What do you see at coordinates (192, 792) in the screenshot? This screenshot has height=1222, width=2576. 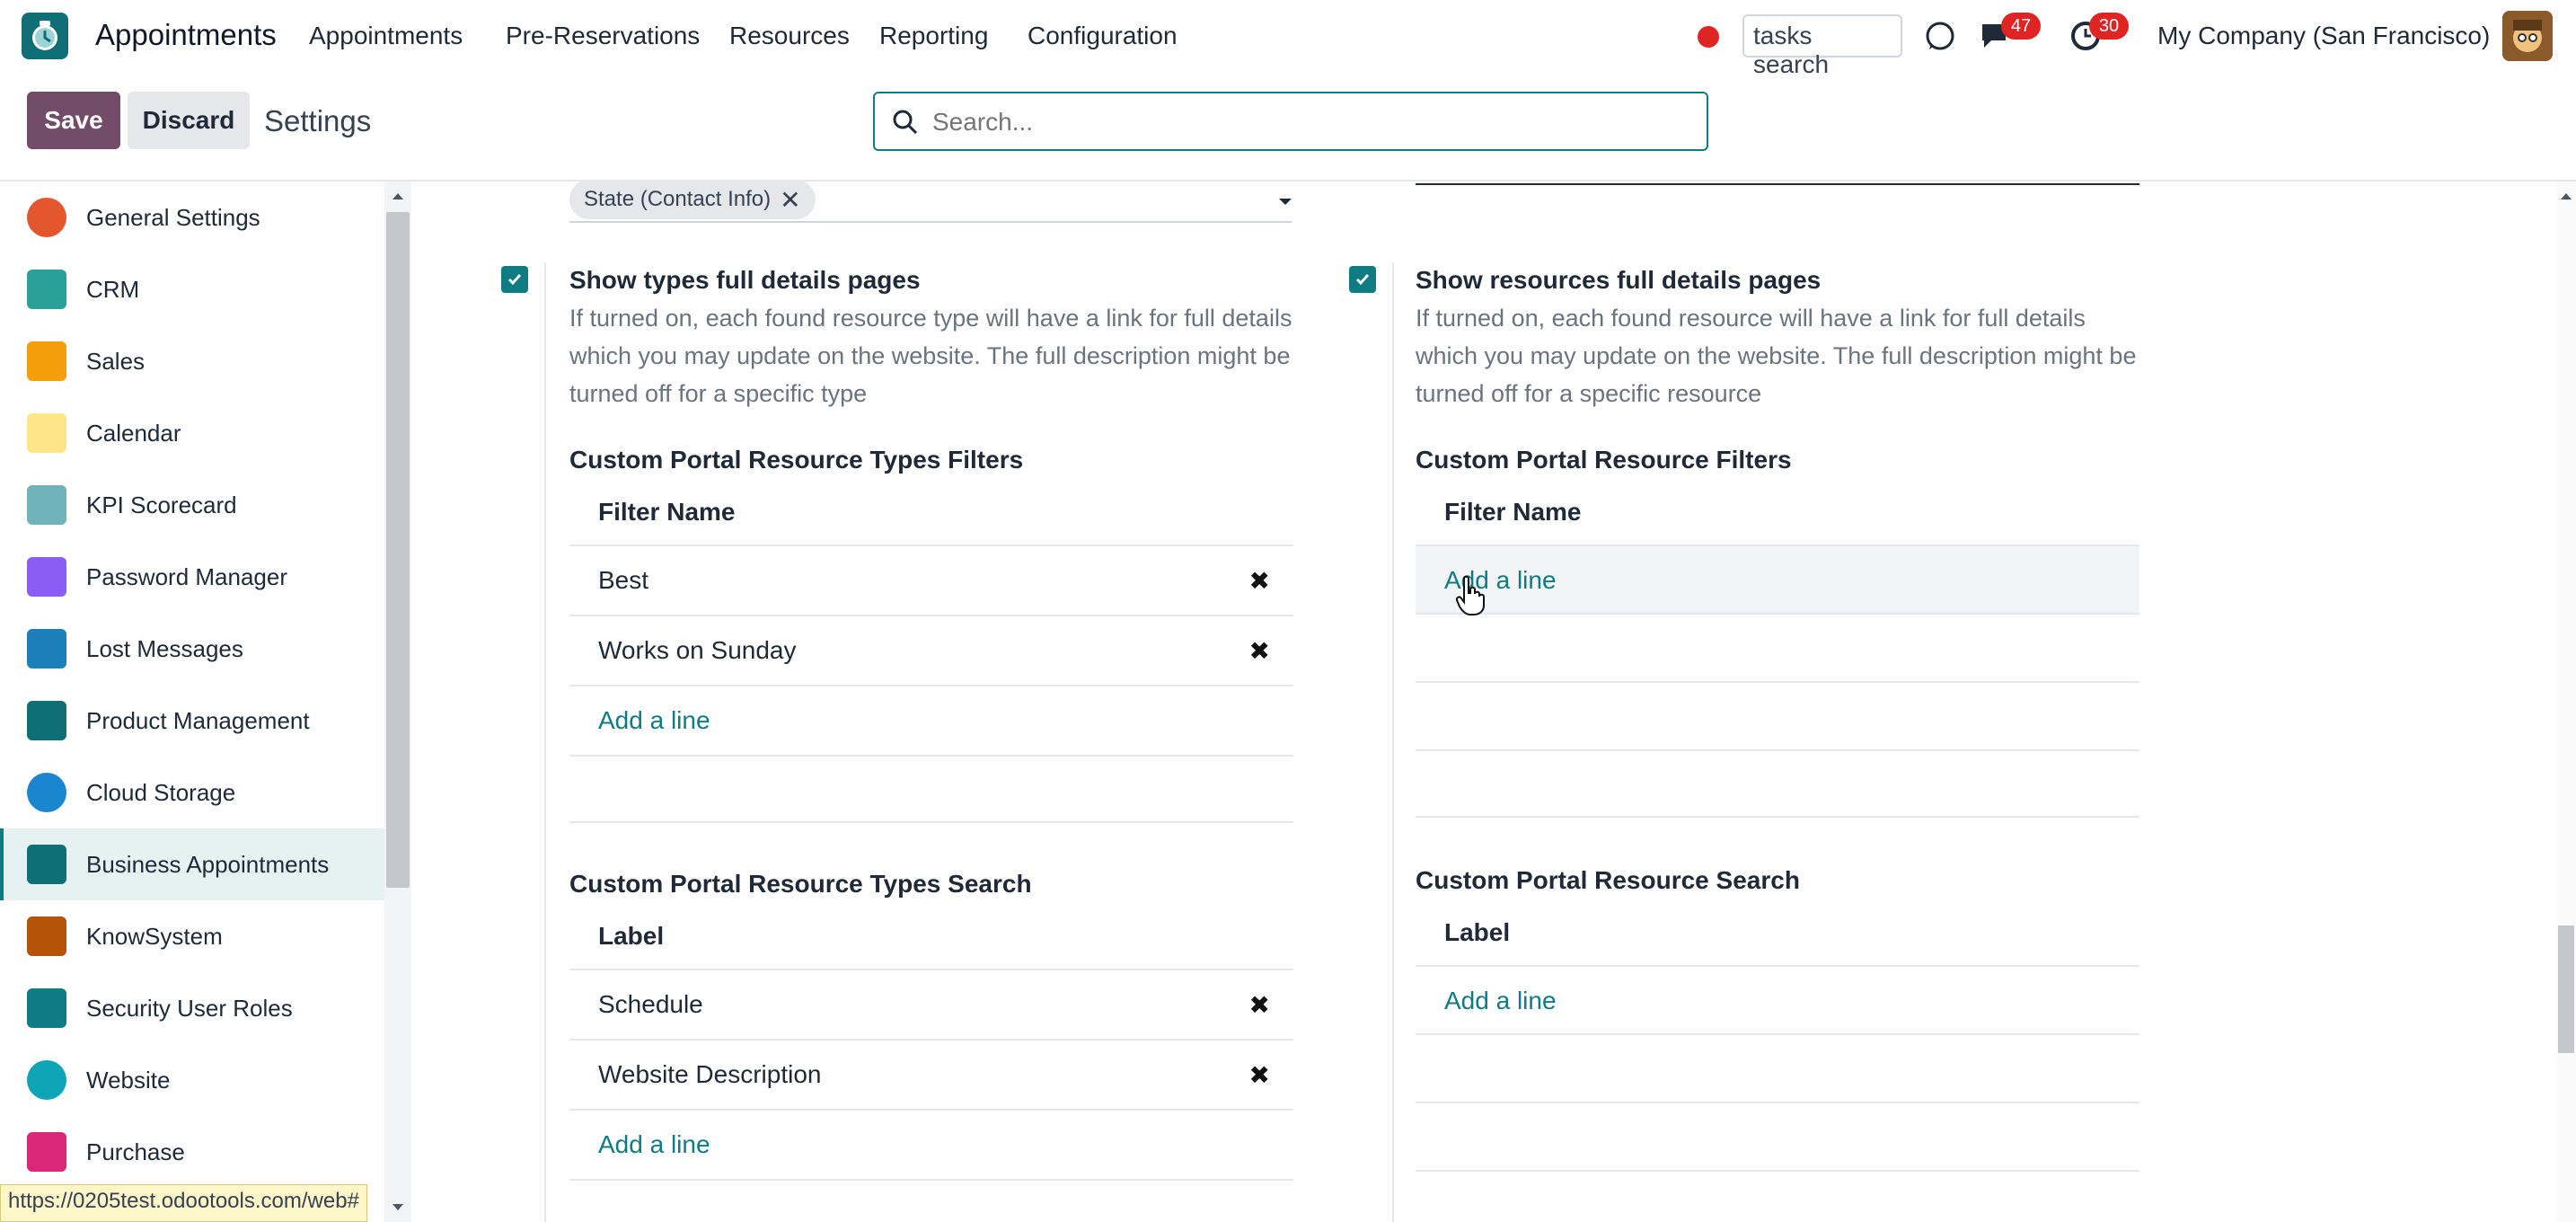 I see `sidebar-item-cloud-storage: Cloud Storage` at bounding box center [192, 792].